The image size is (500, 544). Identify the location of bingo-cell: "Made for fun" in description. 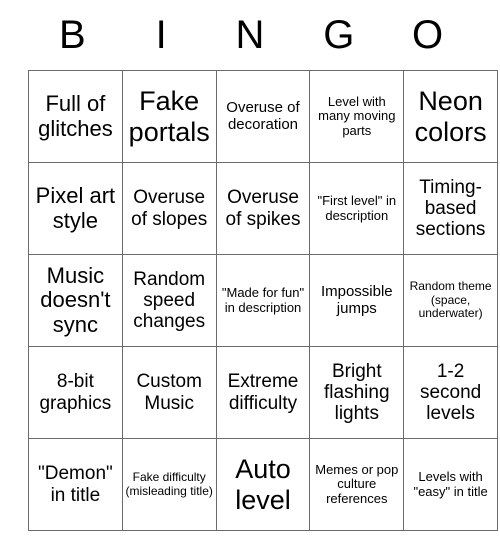
(263, 300).